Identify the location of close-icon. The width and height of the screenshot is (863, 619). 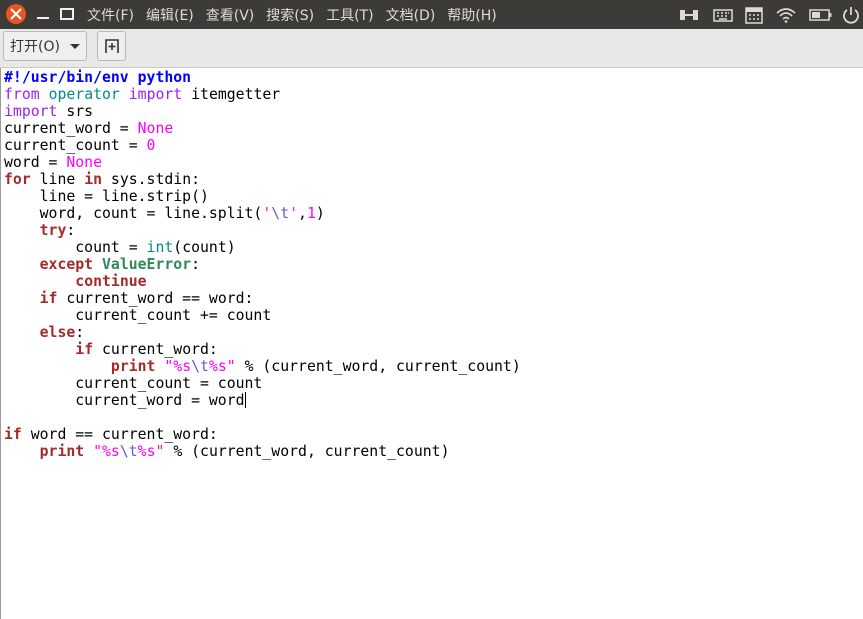
(16, 14).